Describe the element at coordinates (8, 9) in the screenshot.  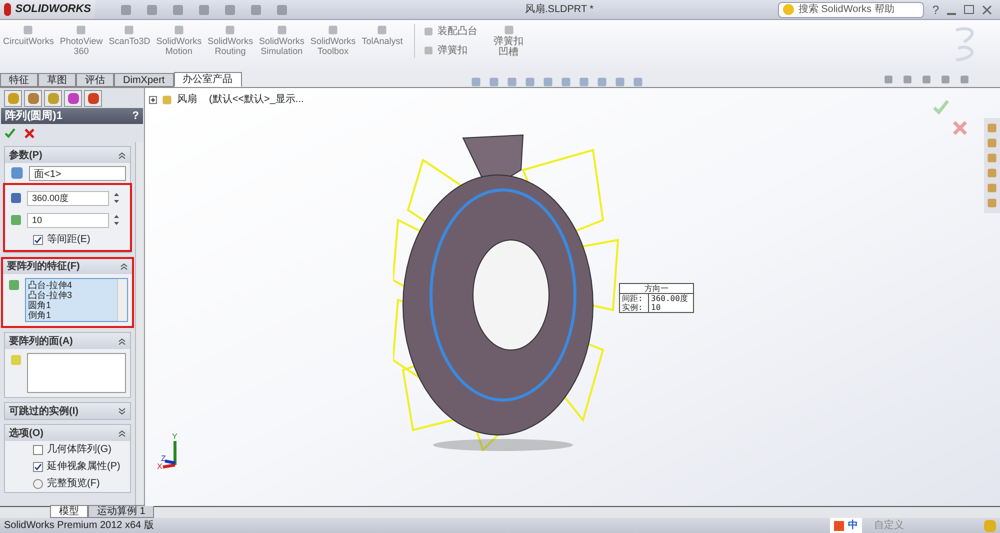
I see `logo-icon` at that location.